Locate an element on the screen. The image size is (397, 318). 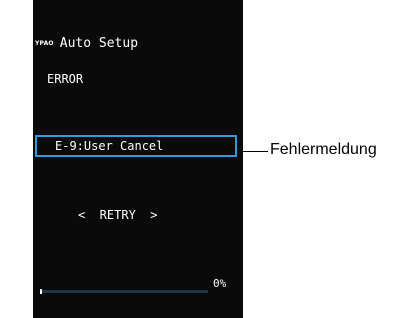
error-label: ERROR is located at coordinates (65, 79).